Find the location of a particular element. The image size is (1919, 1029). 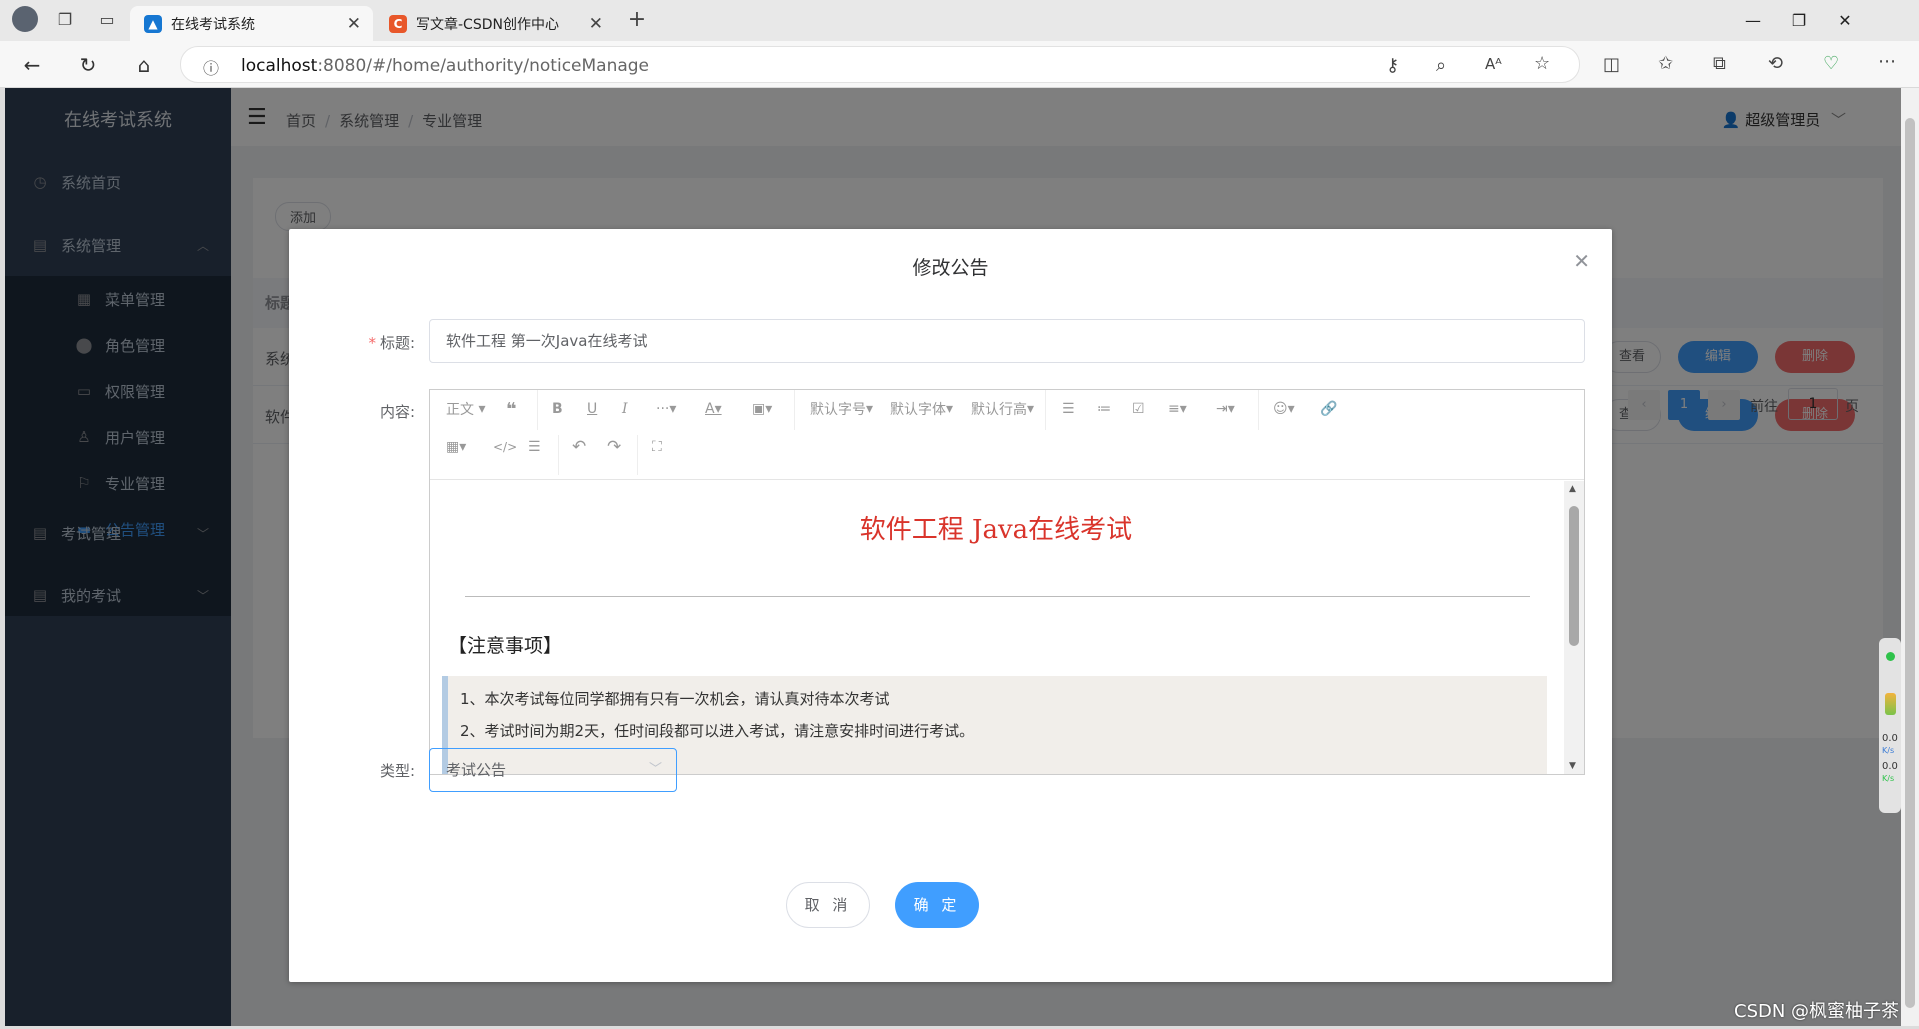

key-icon: ⚷ is located at coordinates (1392, 65).